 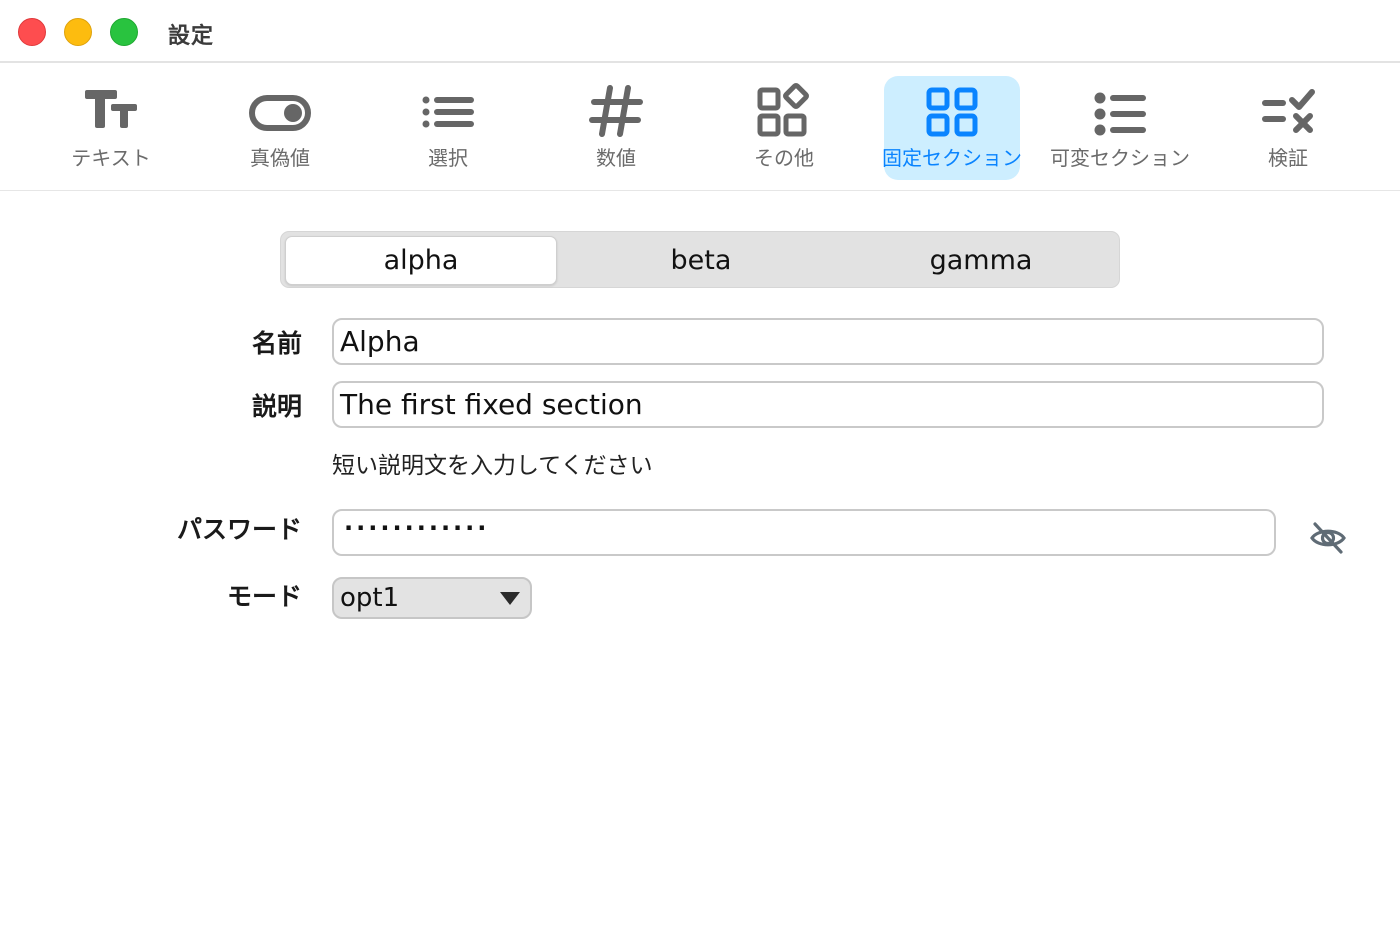 What do you see at coordinates (616, 111) in the screenshot?
I see `hash-icon` at bounding box center [616, 111].